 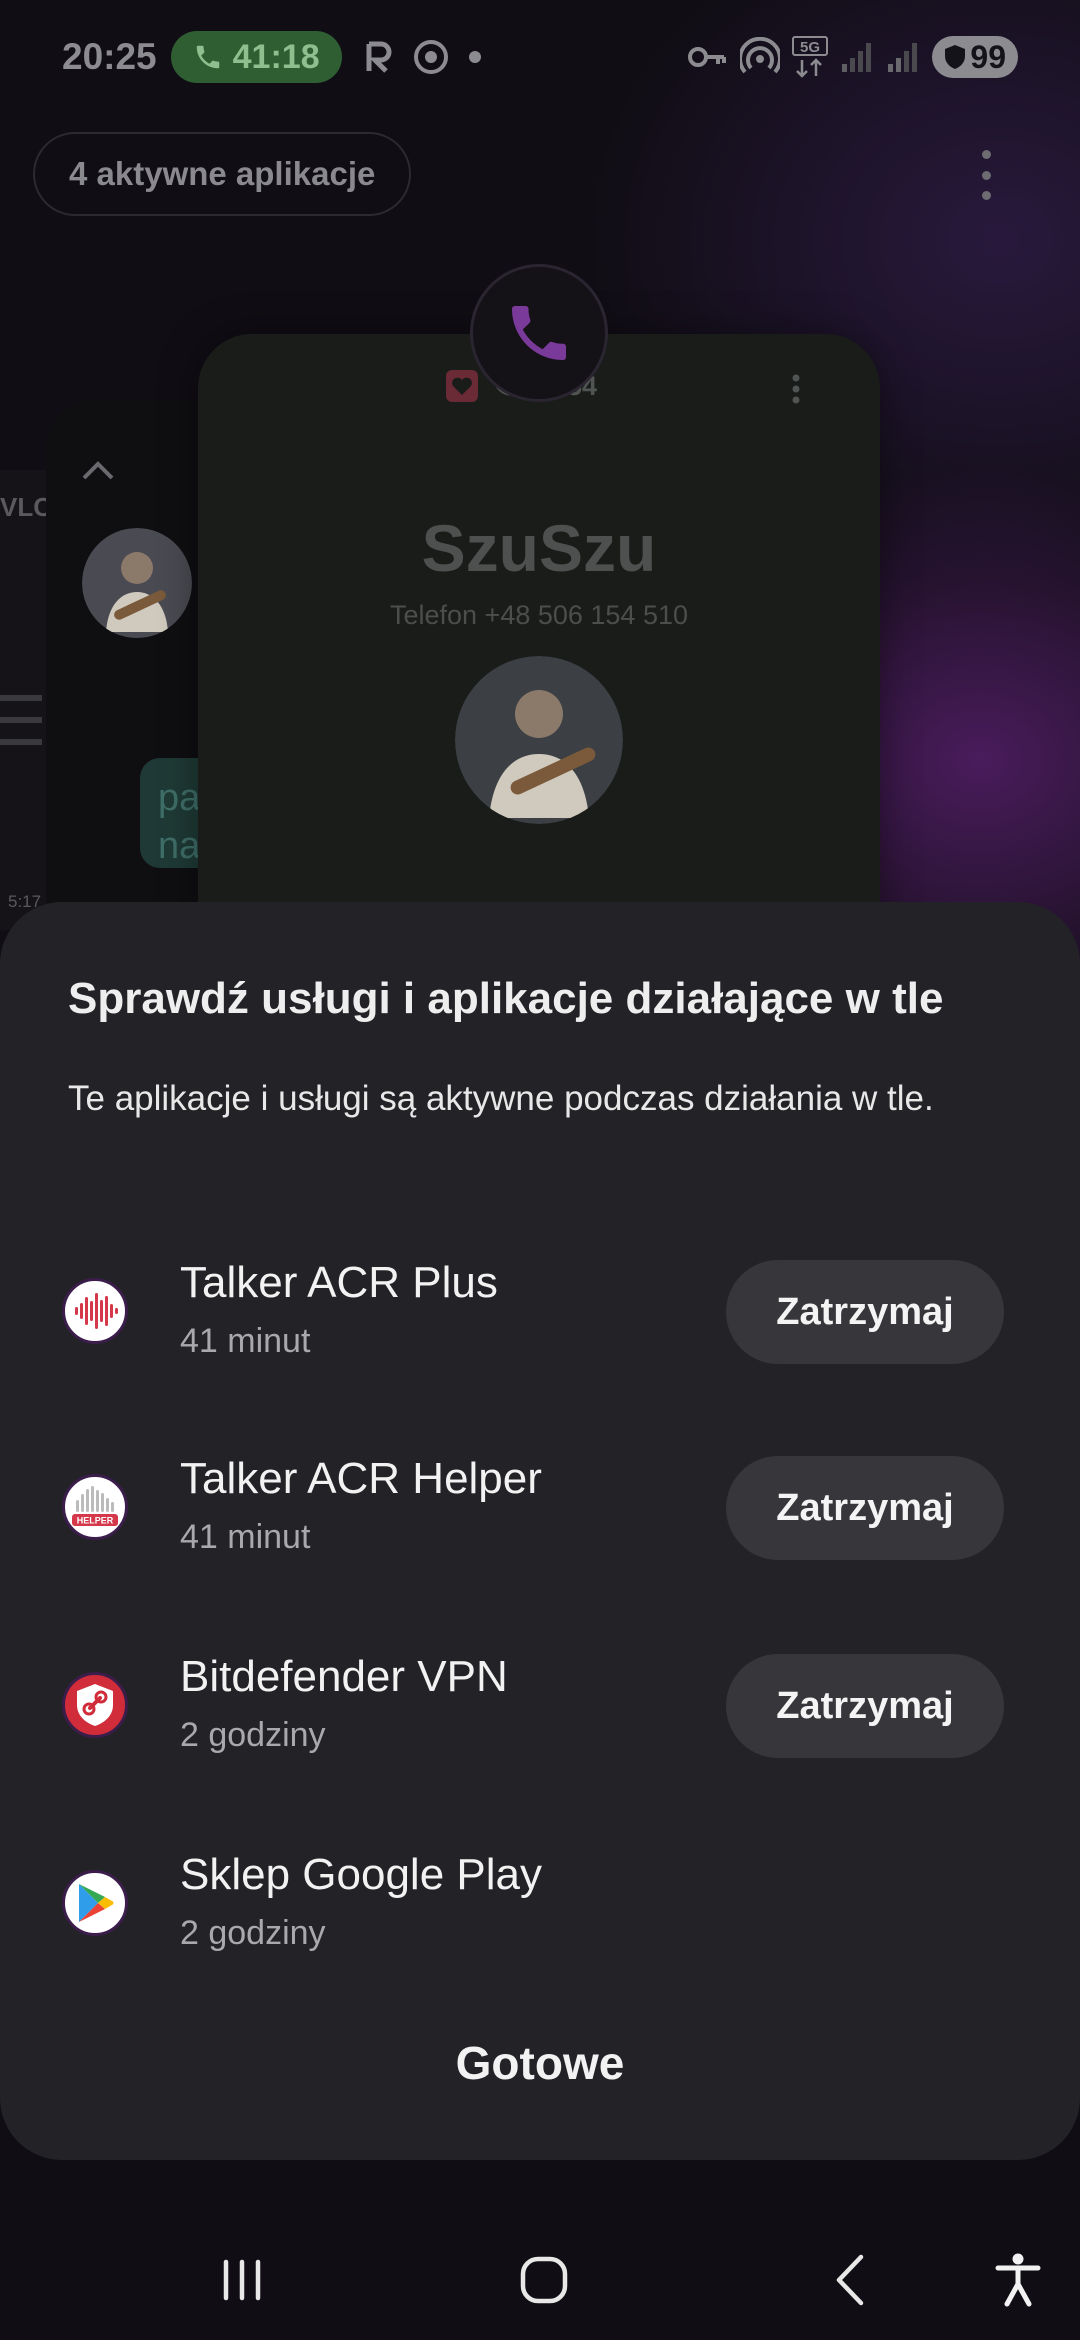 I want to click on talker-acr-helper-icon: HELPER, so click(x=95, y=1507).